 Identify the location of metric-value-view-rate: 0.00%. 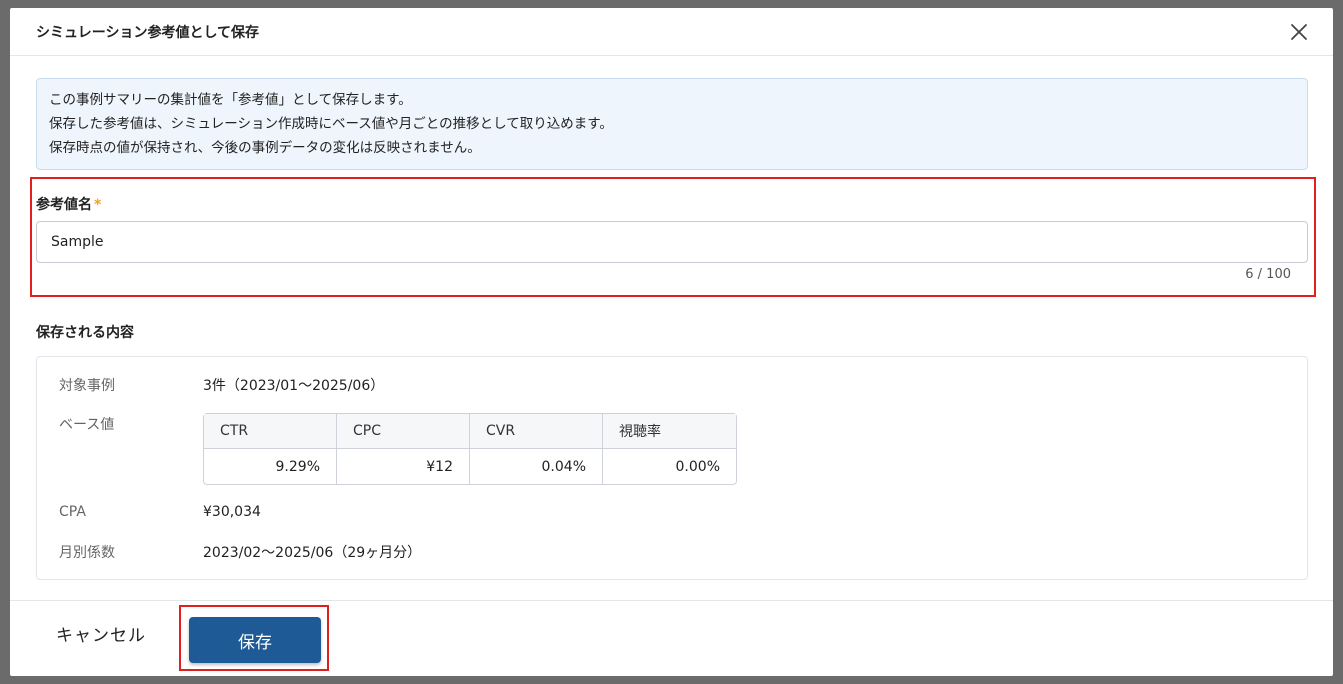
(697, 466).